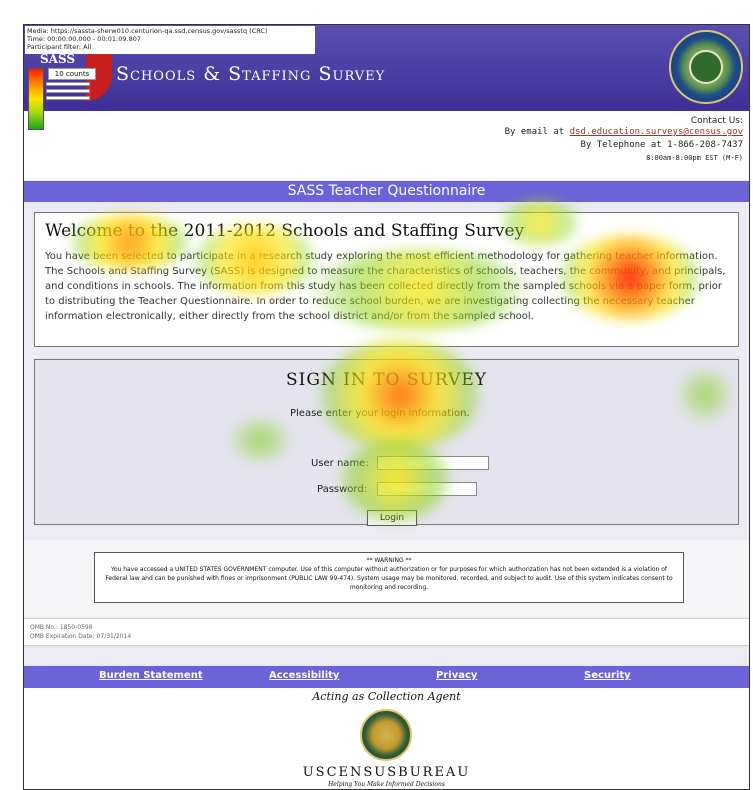 The height and width of the screenshot is (790, 753). What do you see at coordinates (716, 121) in the screenshot?
I see `contact-title: Contact Us:` at bounding box center [716, 121].